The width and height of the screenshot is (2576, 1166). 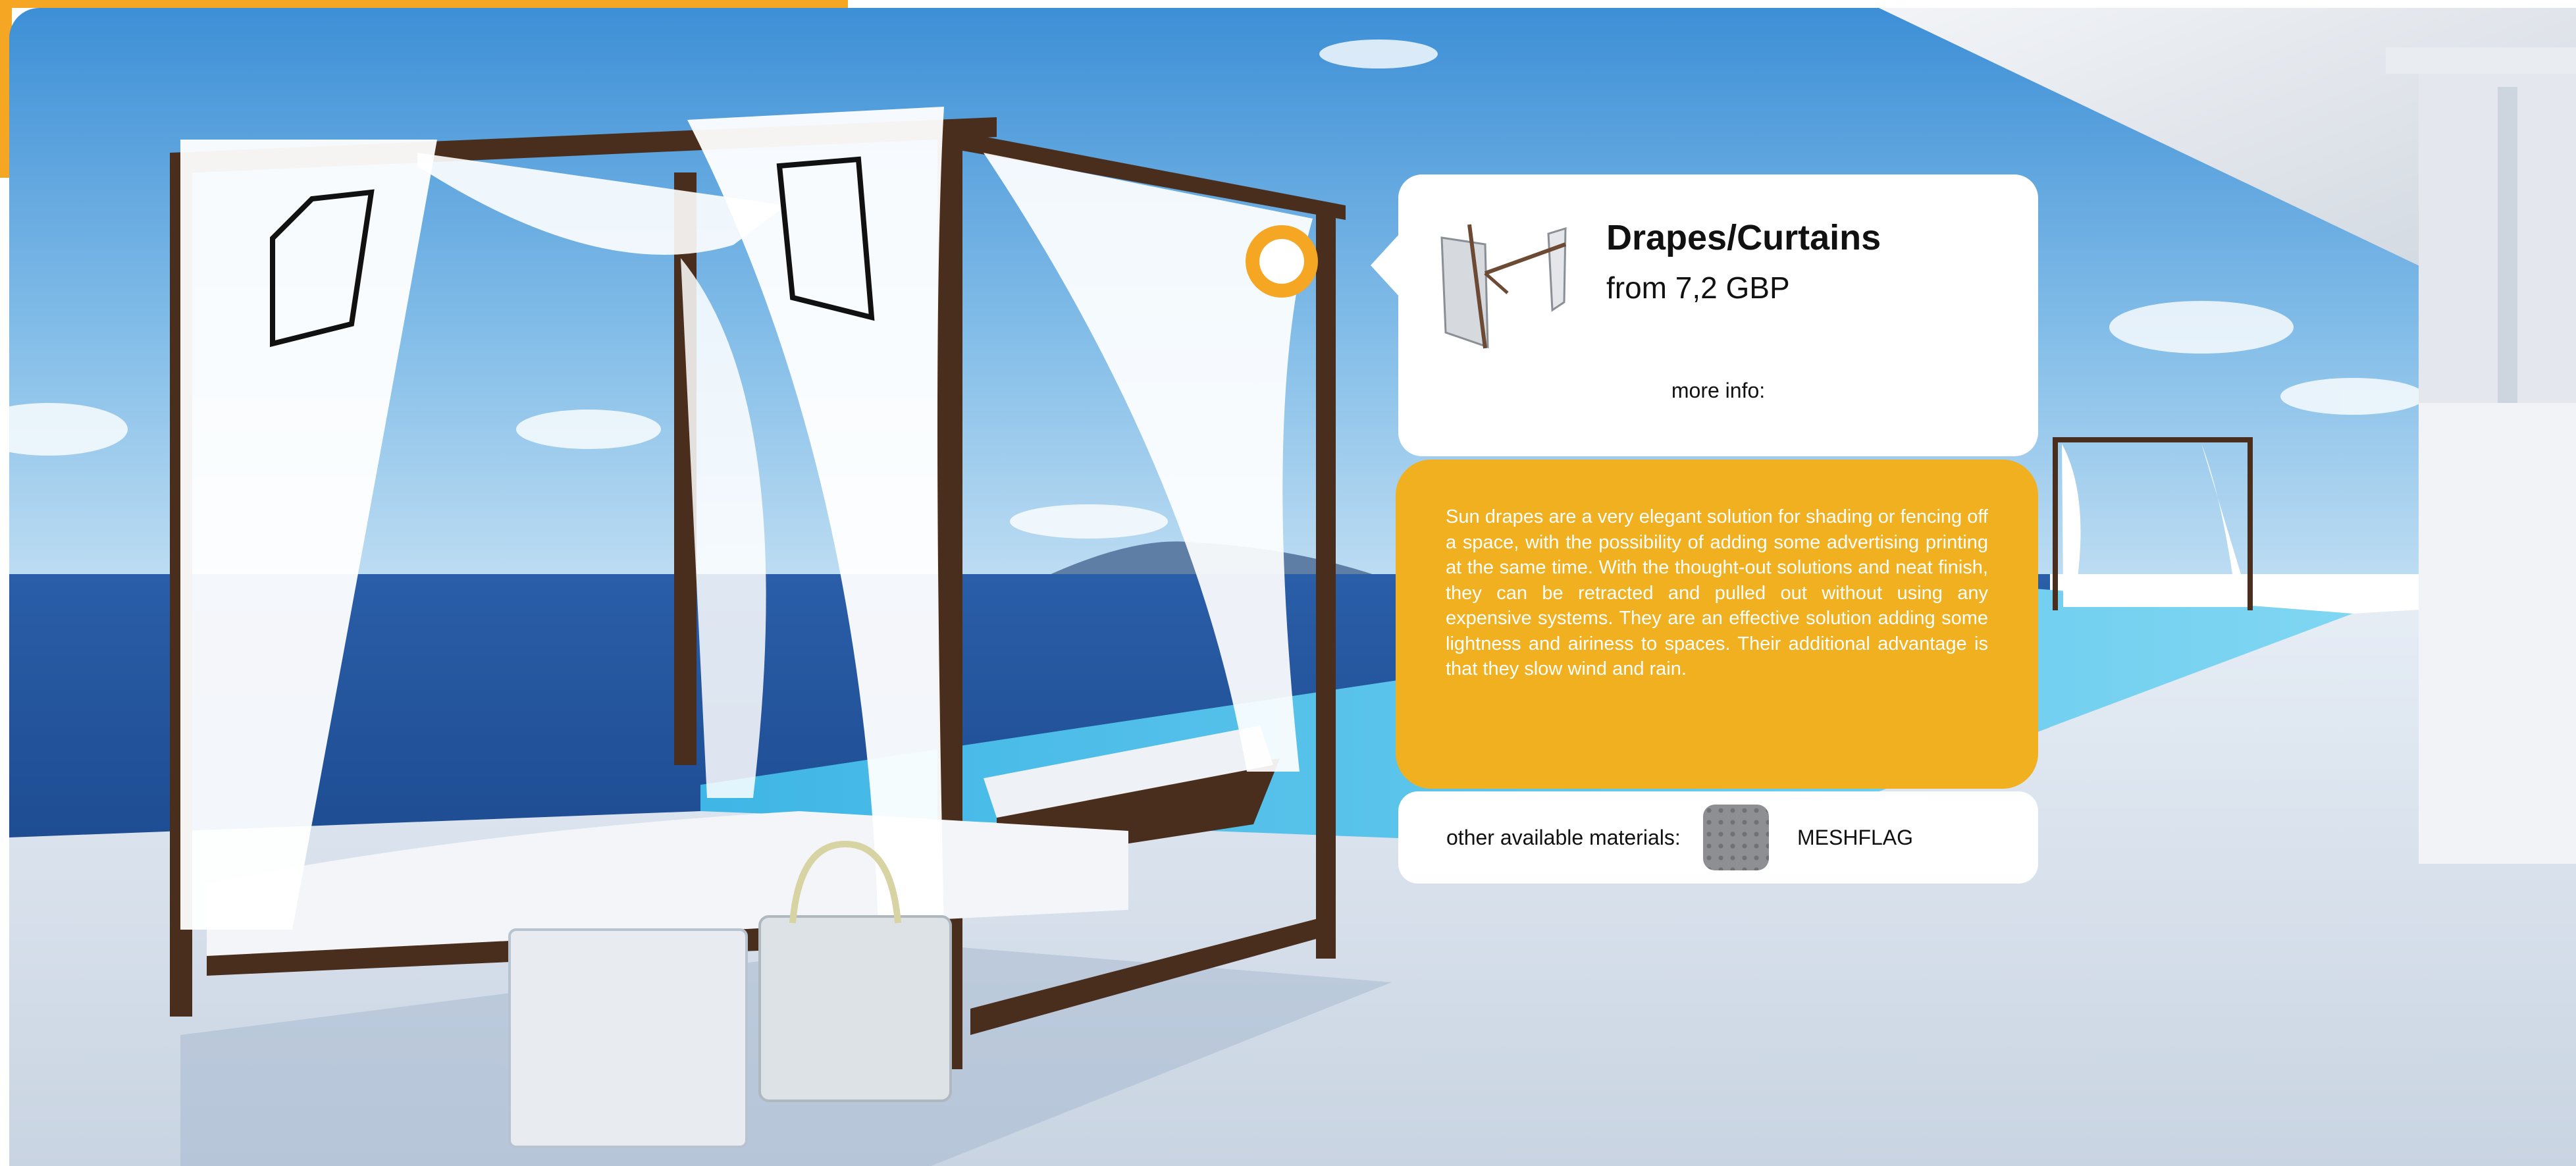 What do you see at coordinates (424, 4) in the screenshot?
I see `top-accent-bar` at bounding box center [424, 4].